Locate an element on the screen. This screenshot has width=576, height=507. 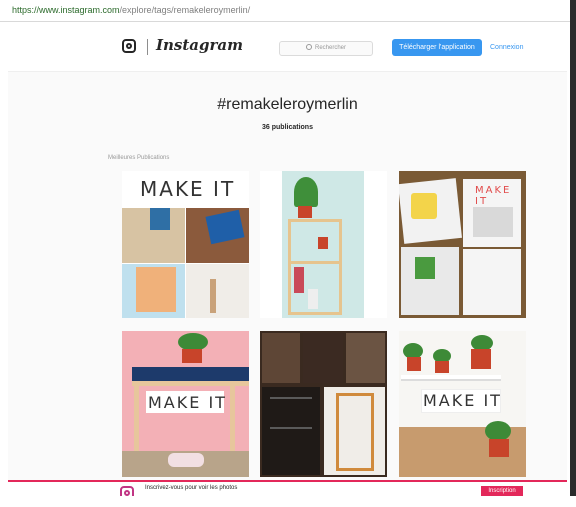
search-input: Rechercher is located at coordinates (326, 48).